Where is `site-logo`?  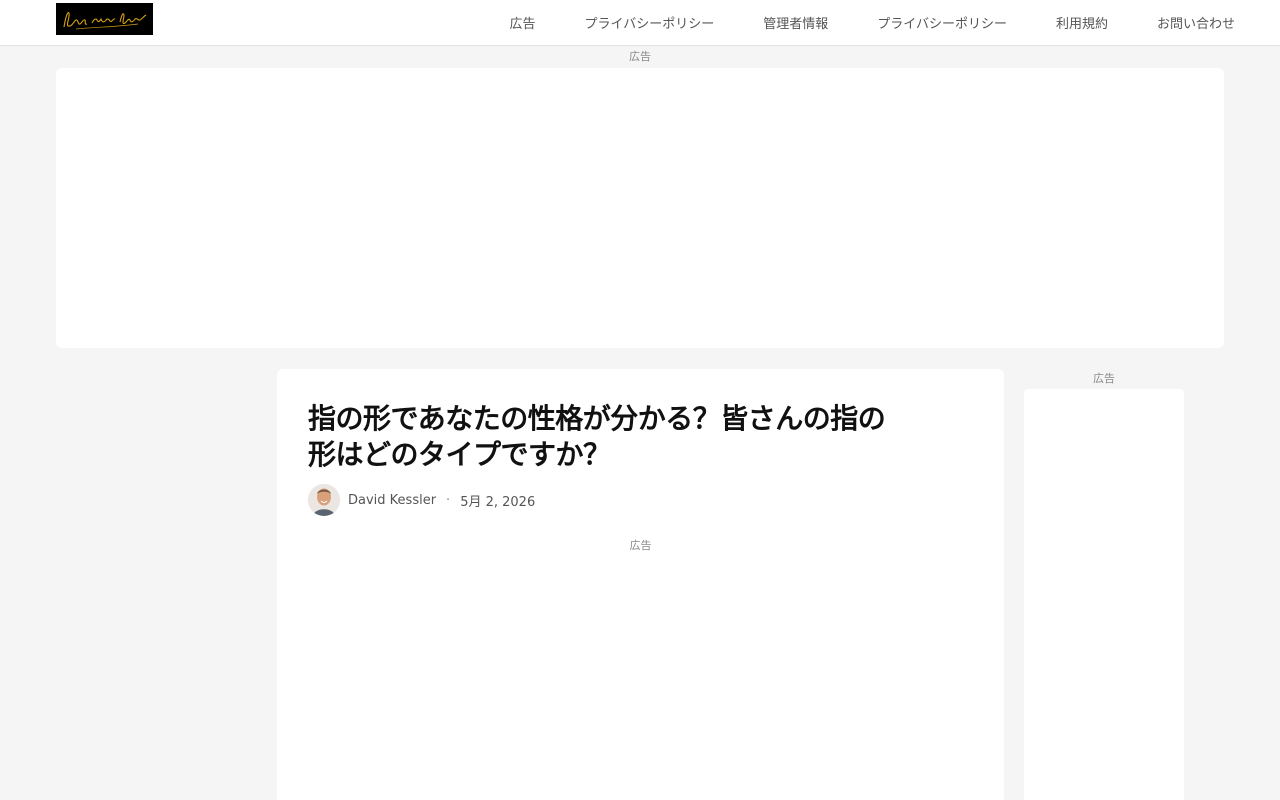
site-logo is located at coordinates (104, 19).